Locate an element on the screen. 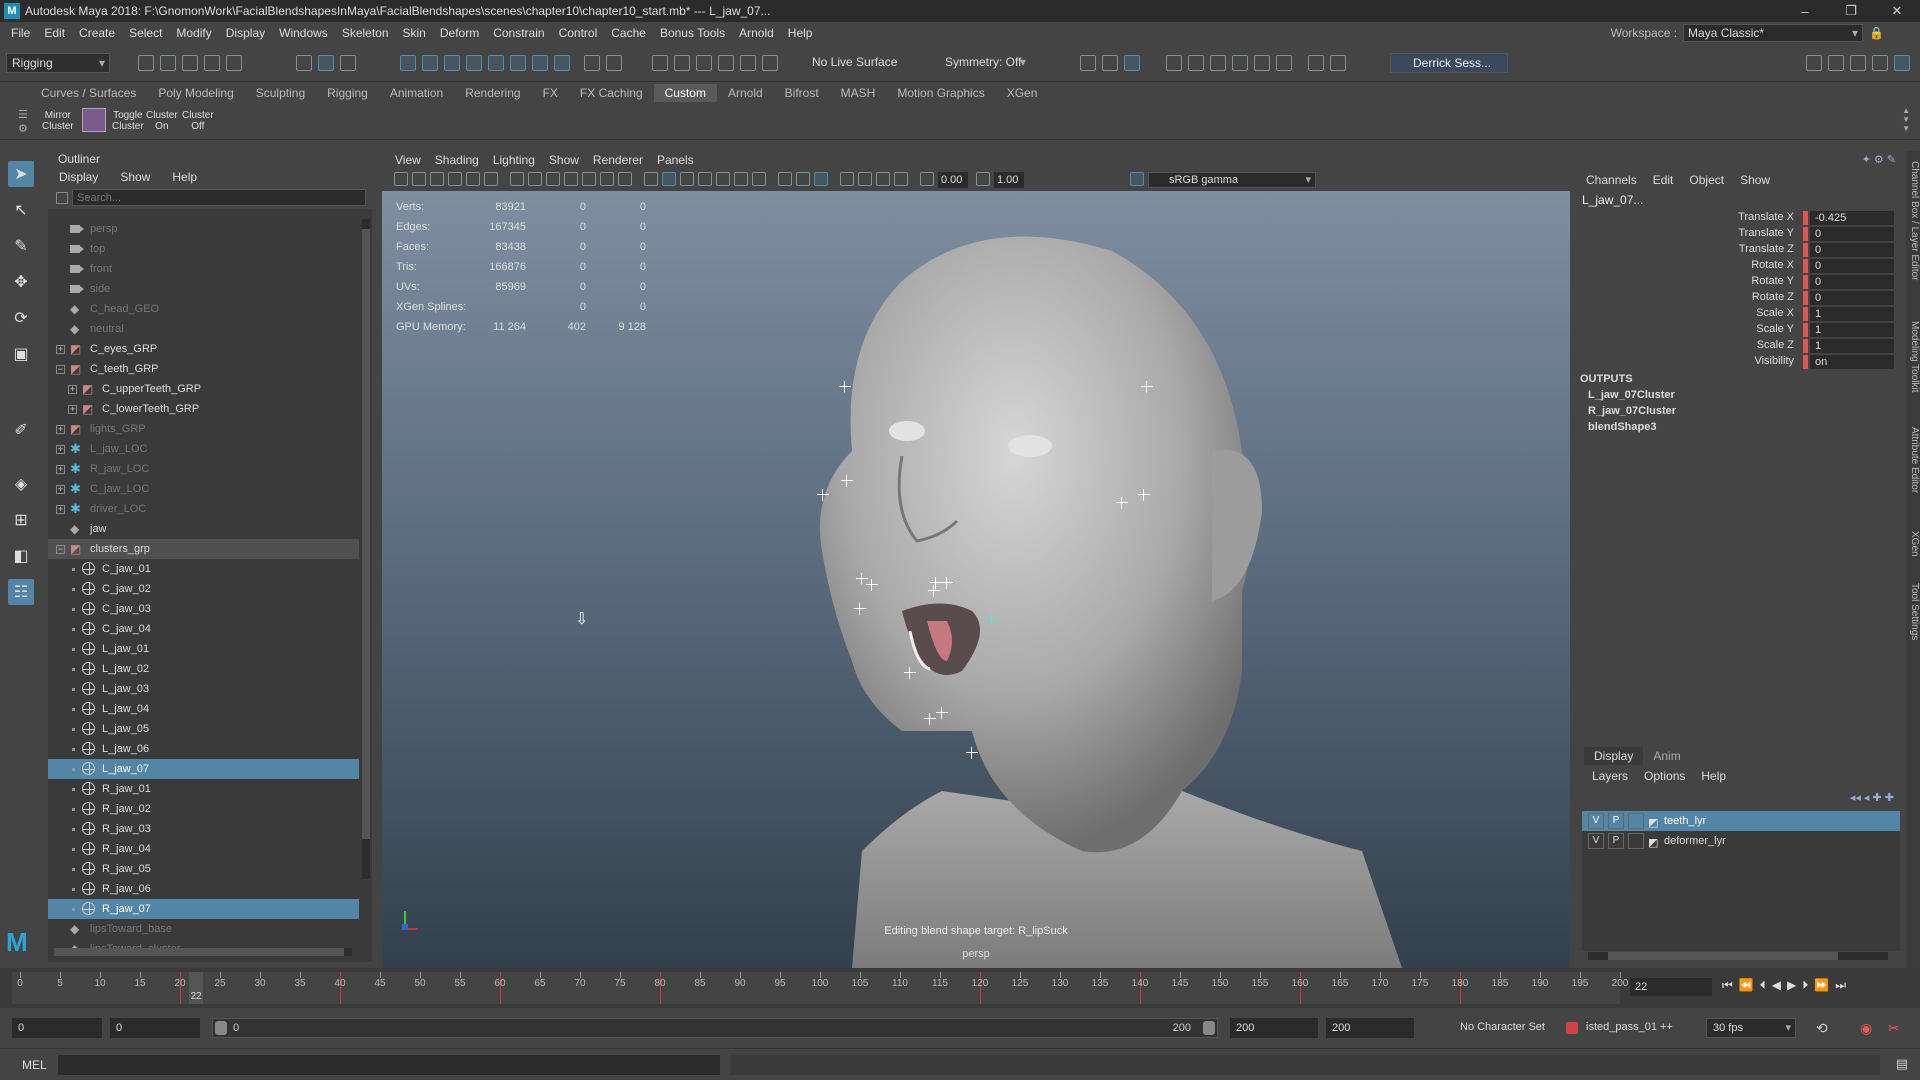 Image resolution: width=1920 pixels, height=1080 pixels. select-by-joint-icon is located at coordinates (430, 63).